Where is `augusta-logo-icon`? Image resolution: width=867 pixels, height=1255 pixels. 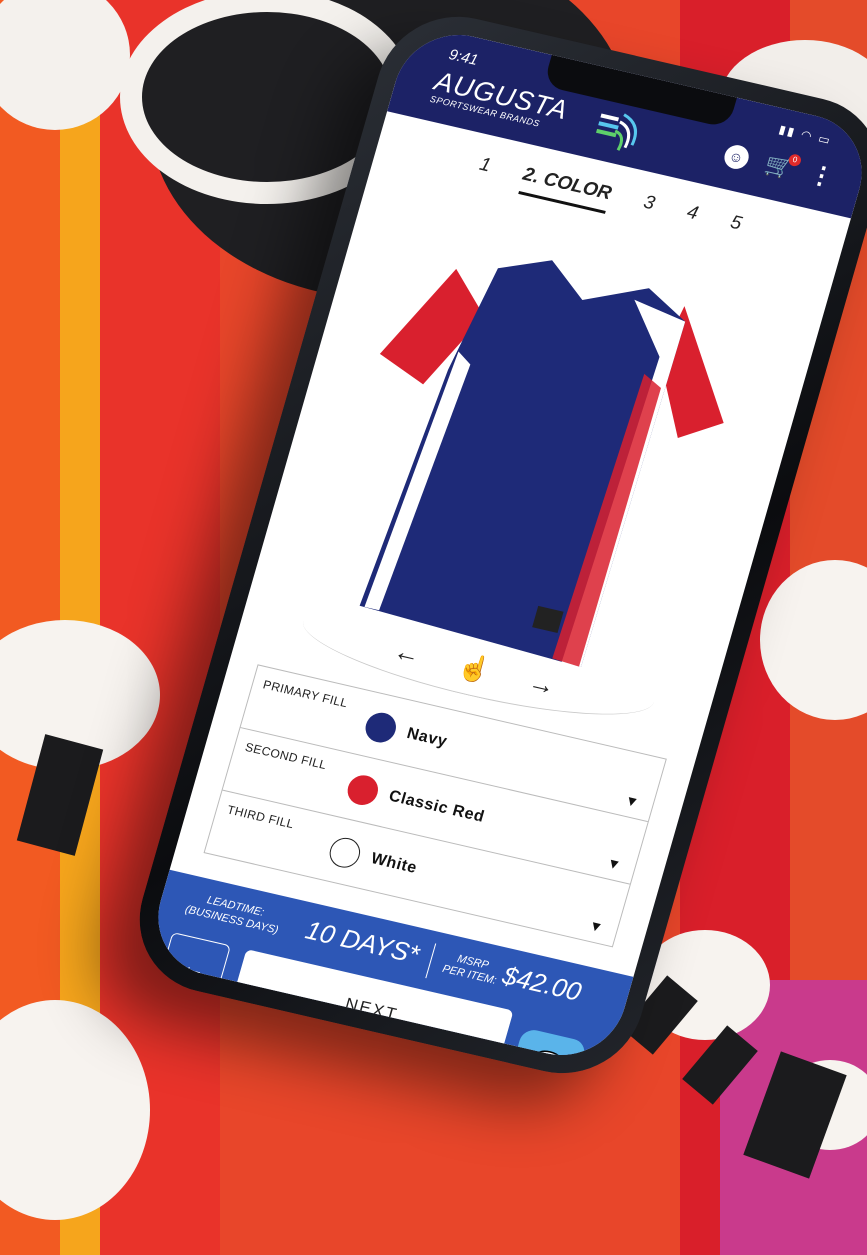
augusta-logo-icon is located at coordinates (616, 132).